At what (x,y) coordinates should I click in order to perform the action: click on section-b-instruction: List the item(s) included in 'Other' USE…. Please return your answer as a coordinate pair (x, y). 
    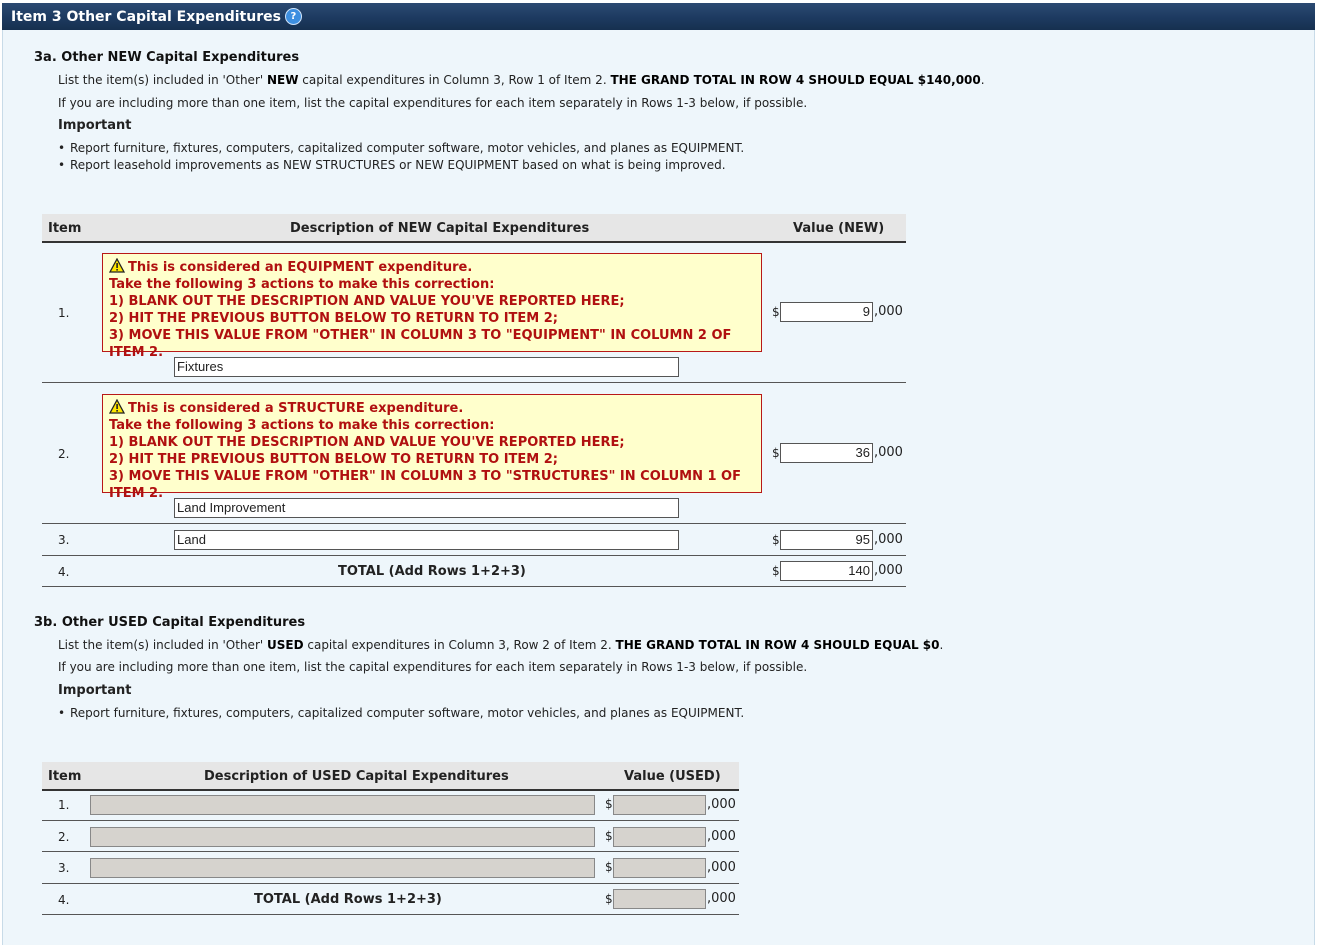
    Looking at the image, I should click on (500, 645).